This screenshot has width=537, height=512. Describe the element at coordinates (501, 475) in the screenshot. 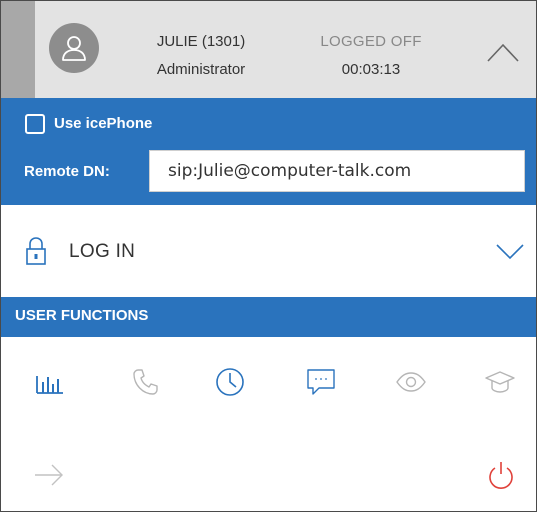

I see `power-icon` at that location.